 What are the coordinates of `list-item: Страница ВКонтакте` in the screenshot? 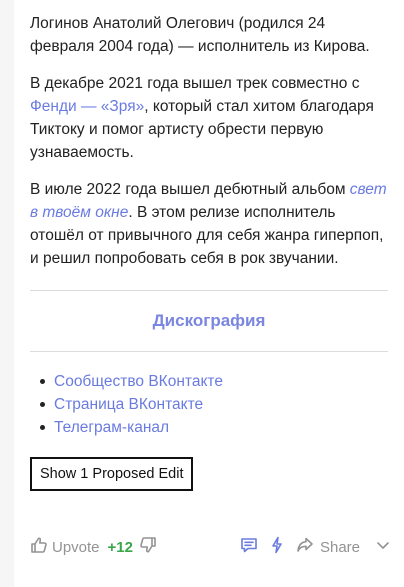 It's located at (214, 404).